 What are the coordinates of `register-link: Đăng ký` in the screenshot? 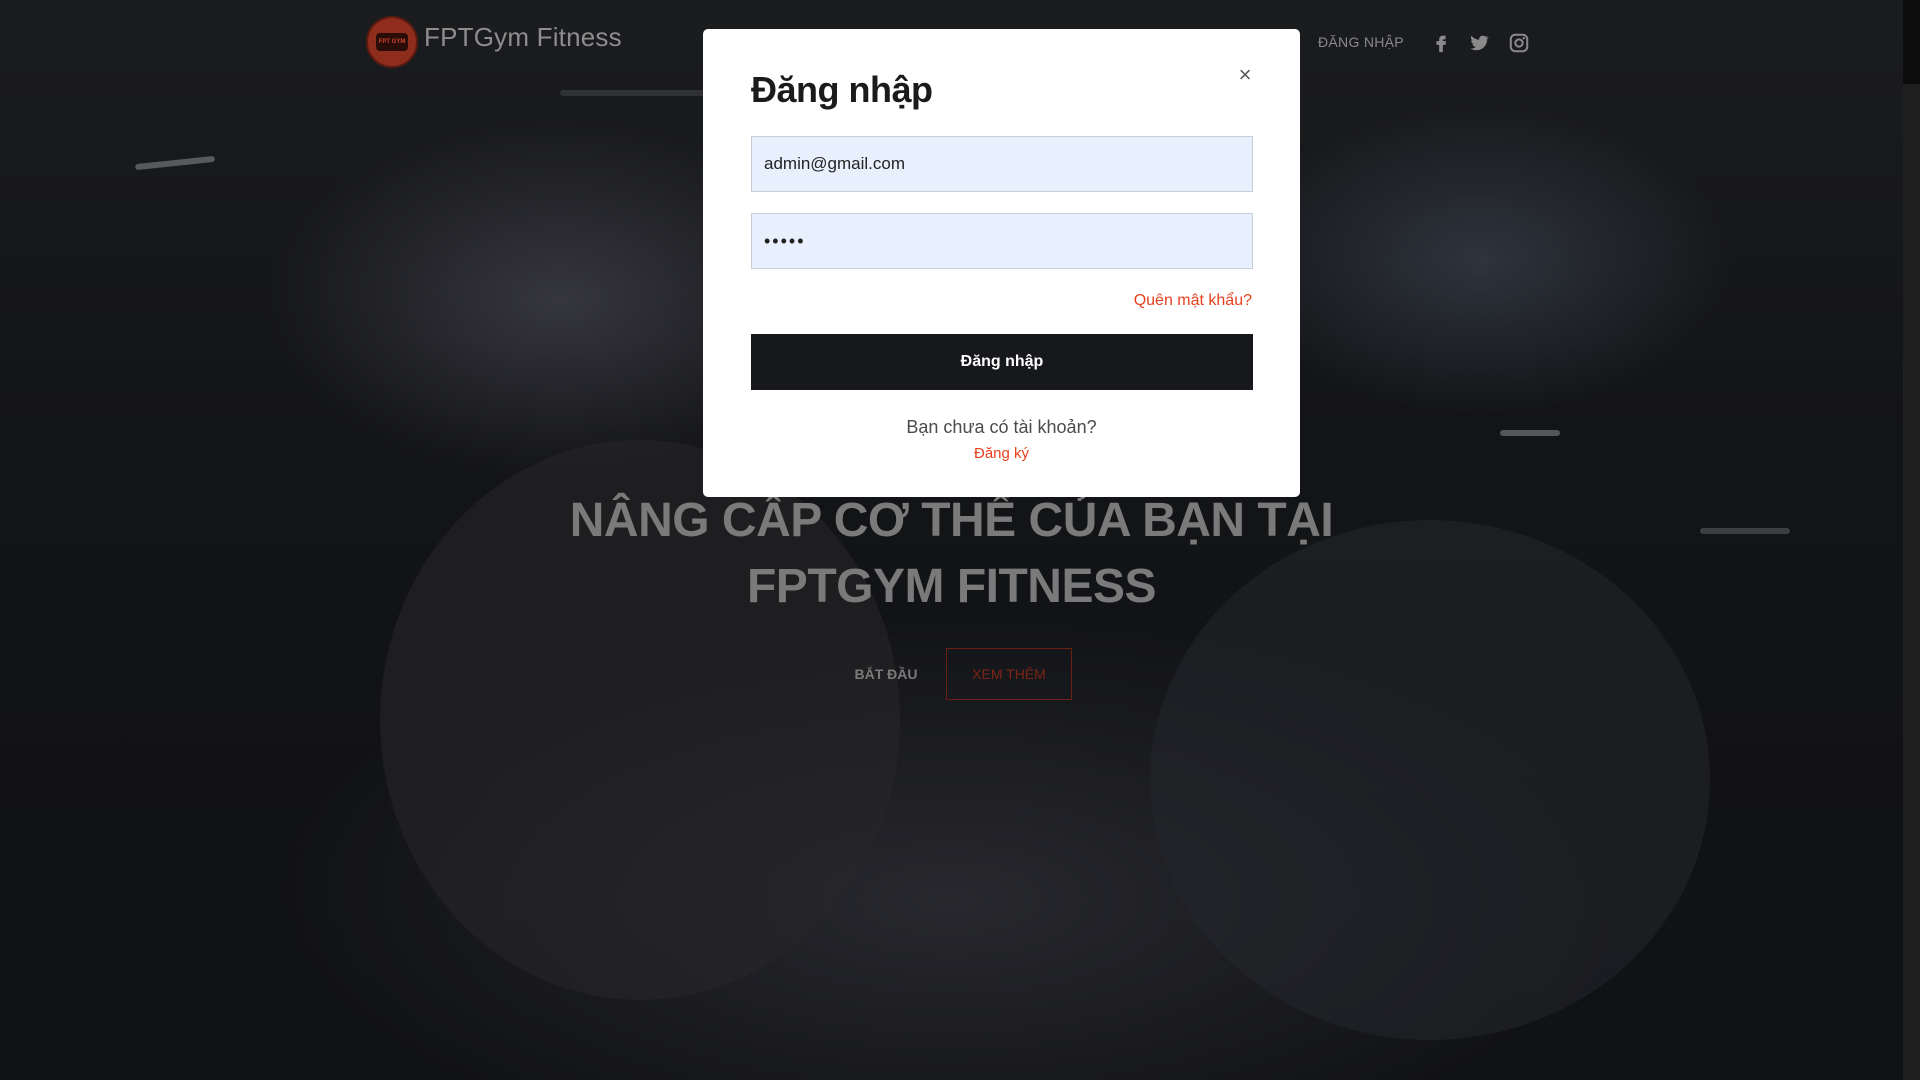 It's located at (1001, 453).